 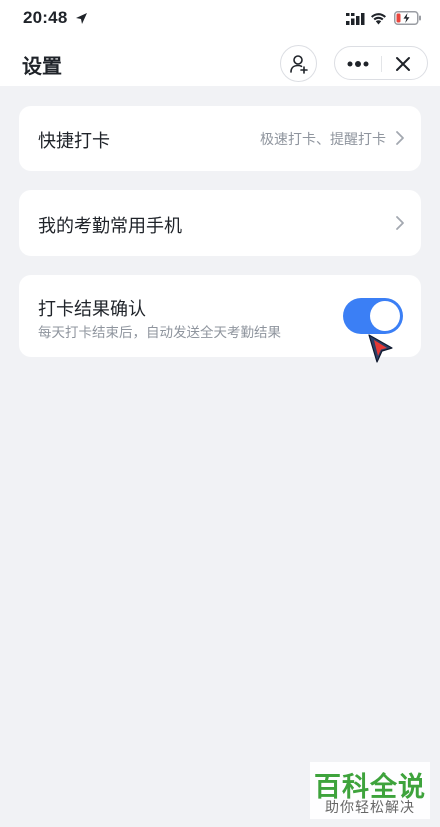 I want to click on settings-item-label: 我的考勤常用手机, so click(x=110, y=226).